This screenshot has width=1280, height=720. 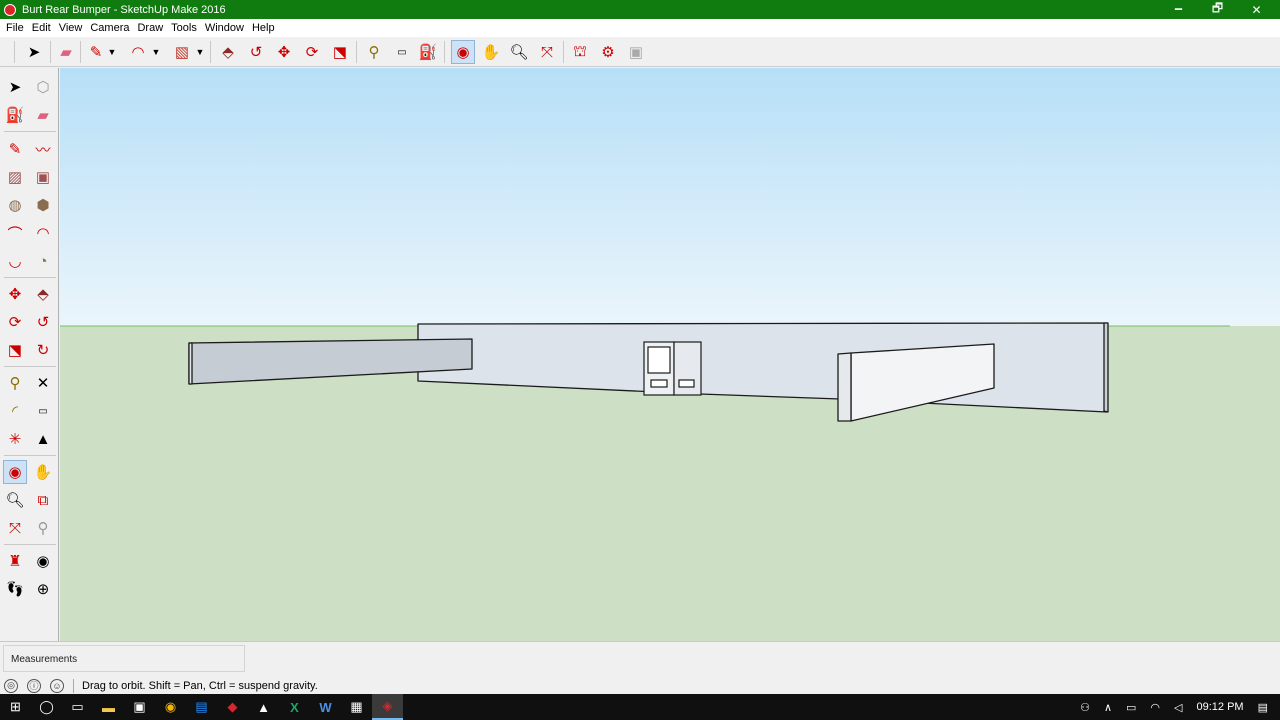 I want to click on user-account-icon: ☺, so click(x=57, y=685).